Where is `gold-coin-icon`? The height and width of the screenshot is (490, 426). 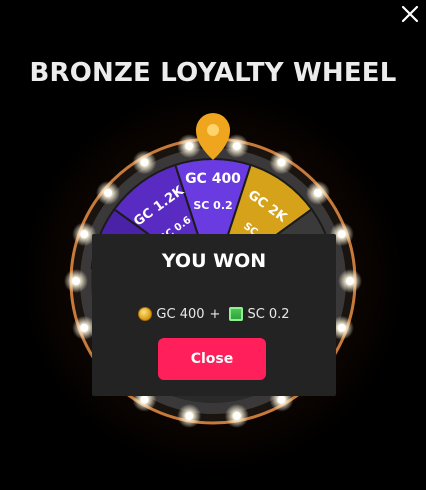
gold-coin-icon is located at coordinates (145, 314).